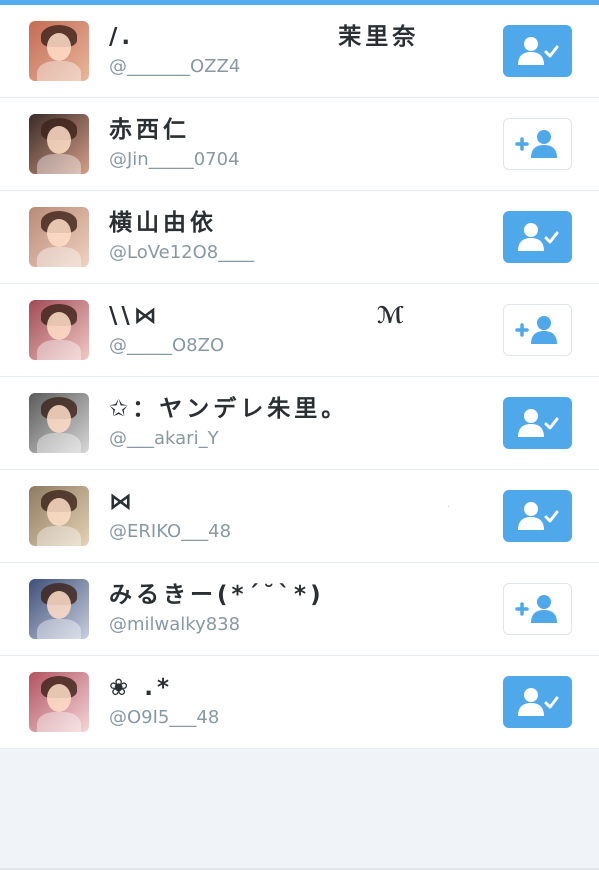 Image resolution: width=599 pixels, height=870 pixels. I want to click on user-row-4: \\⋈ ℳ @_____O8ZO, so click(299, 330).